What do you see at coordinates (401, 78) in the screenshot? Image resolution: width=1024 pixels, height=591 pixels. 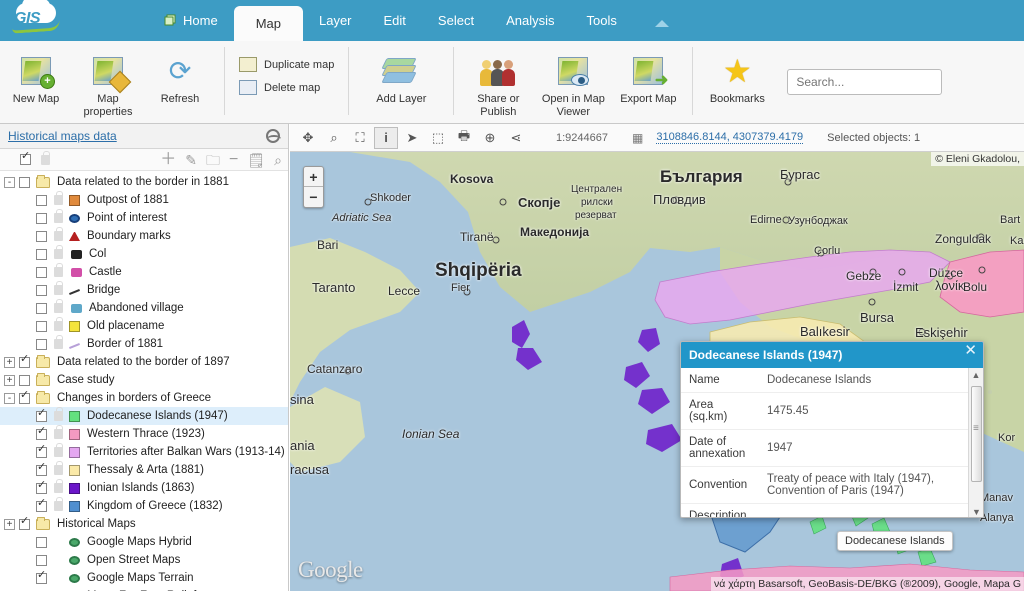 I see `add-layer-button: Add Layer` at bounding box center [401, 78].